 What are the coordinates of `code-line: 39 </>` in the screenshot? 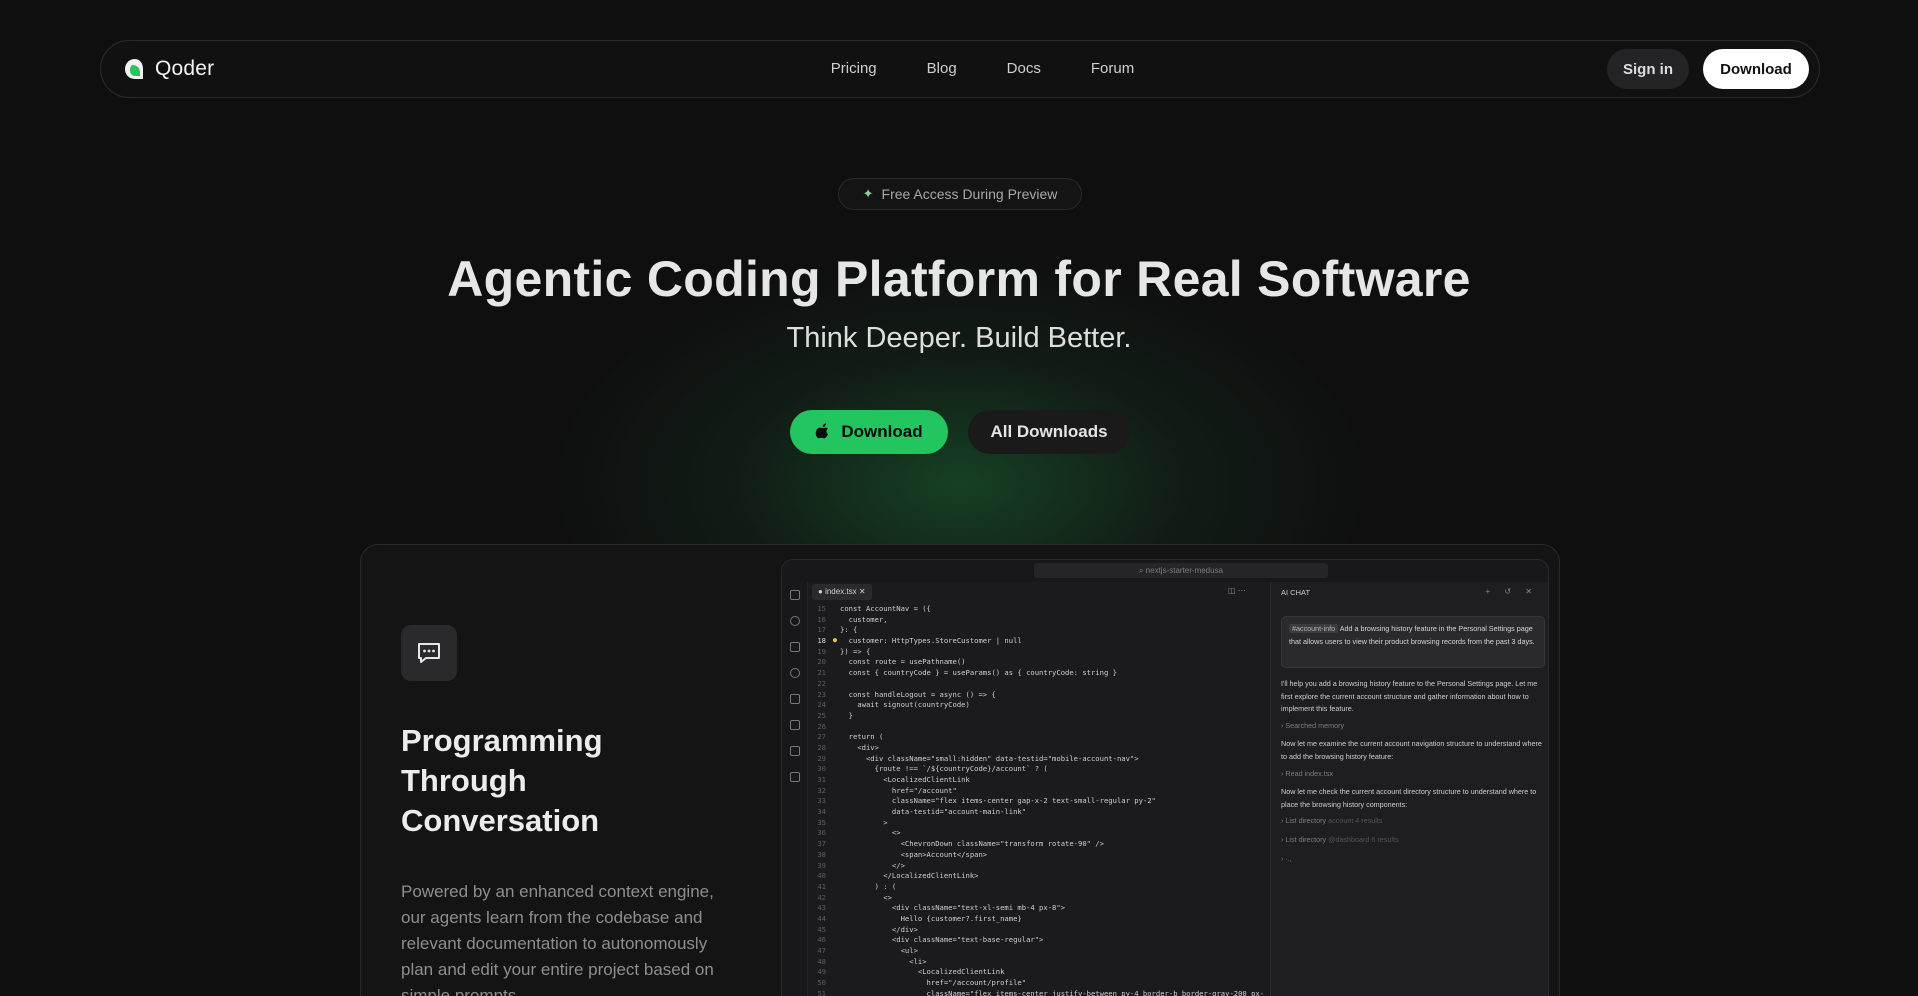 It's located at (1039, 866).